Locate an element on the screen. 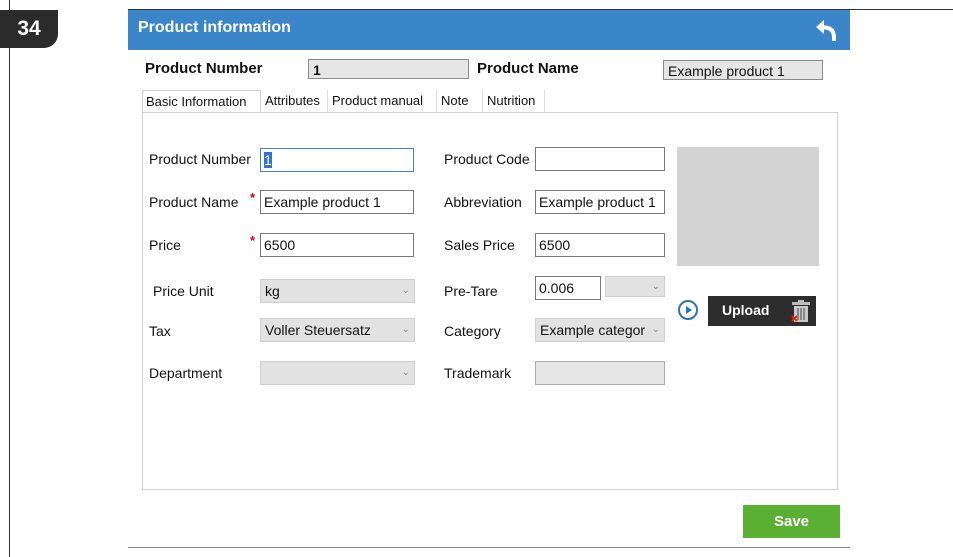  product-code-input is located at coordinates (600, 159).